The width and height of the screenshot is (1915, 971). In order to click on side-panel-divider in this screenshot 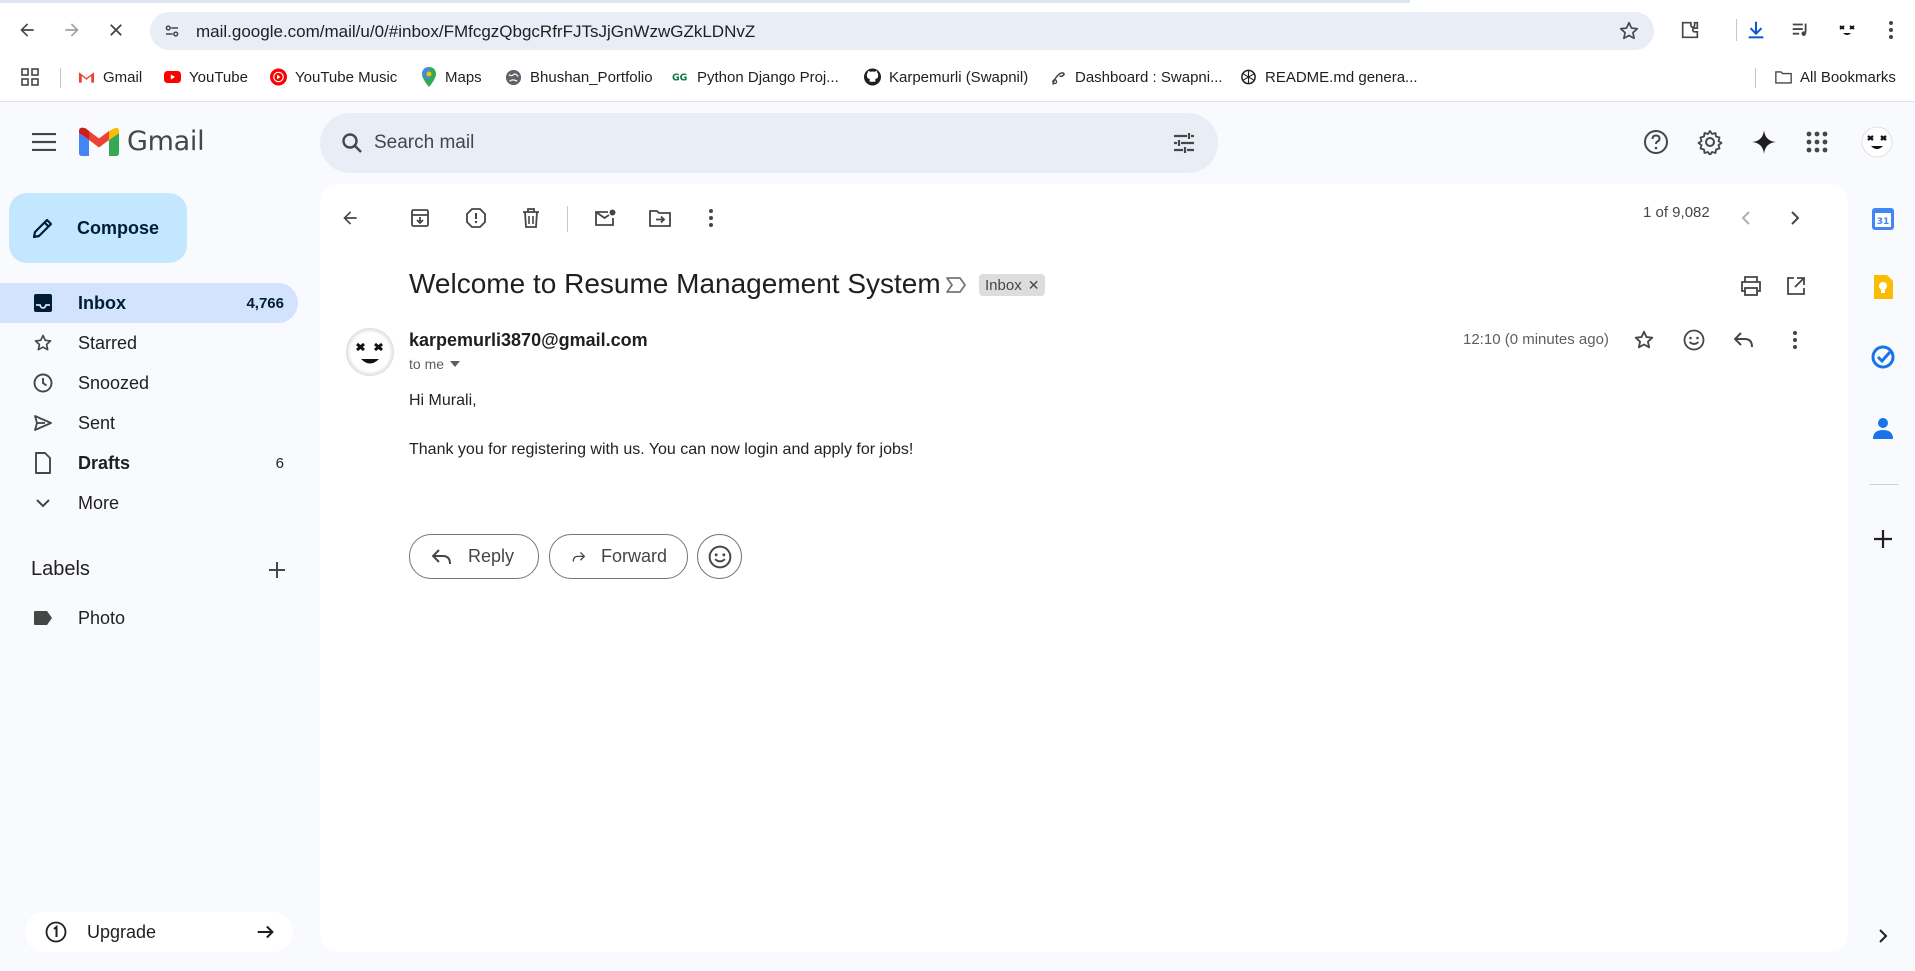, I will do `click(1884, 484)`.